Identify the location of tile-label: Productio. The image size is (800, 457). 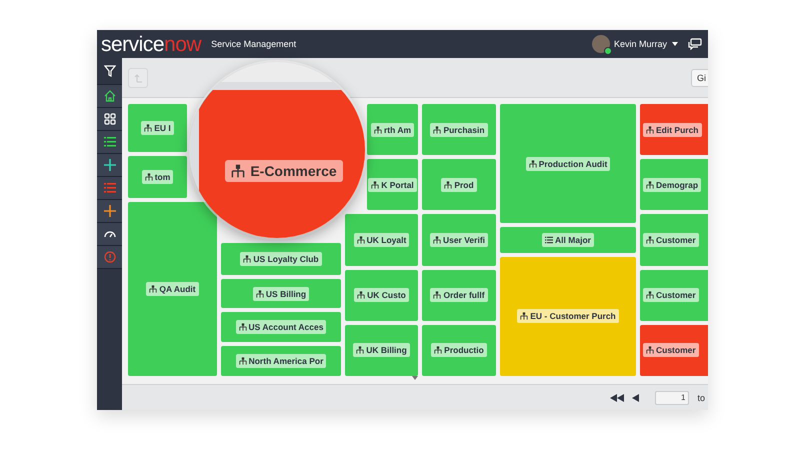
(459, 350).